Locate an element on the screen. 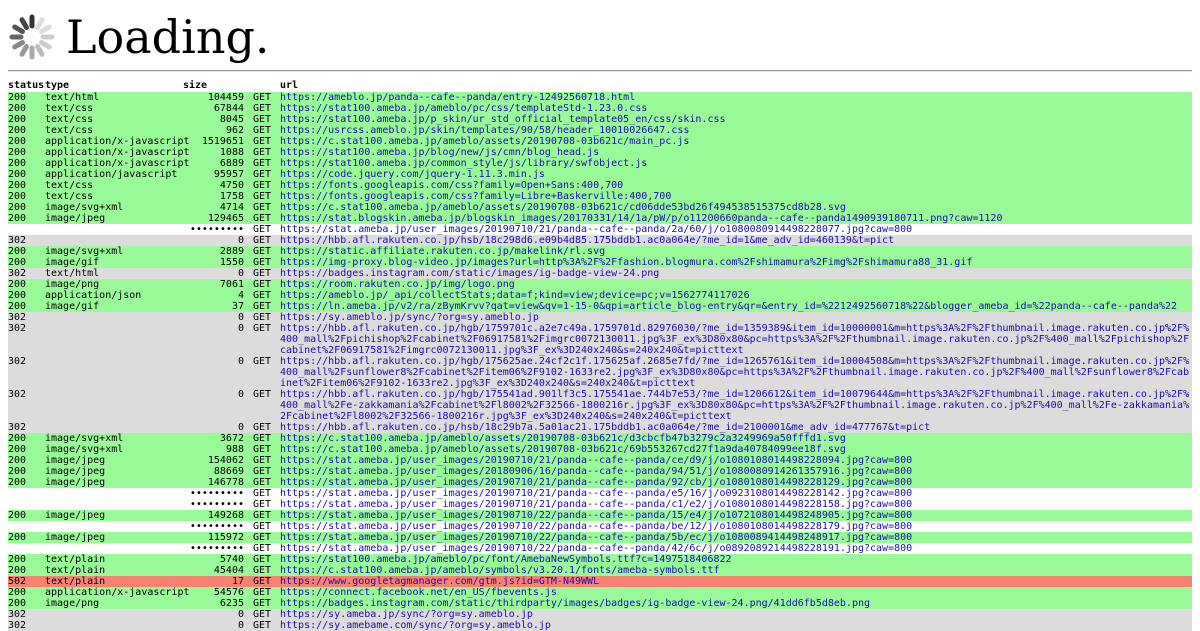 Image resolution: width=1200 pixels, height=631 pixels. size-cell: 3672 is located at coordinates (213, 438).